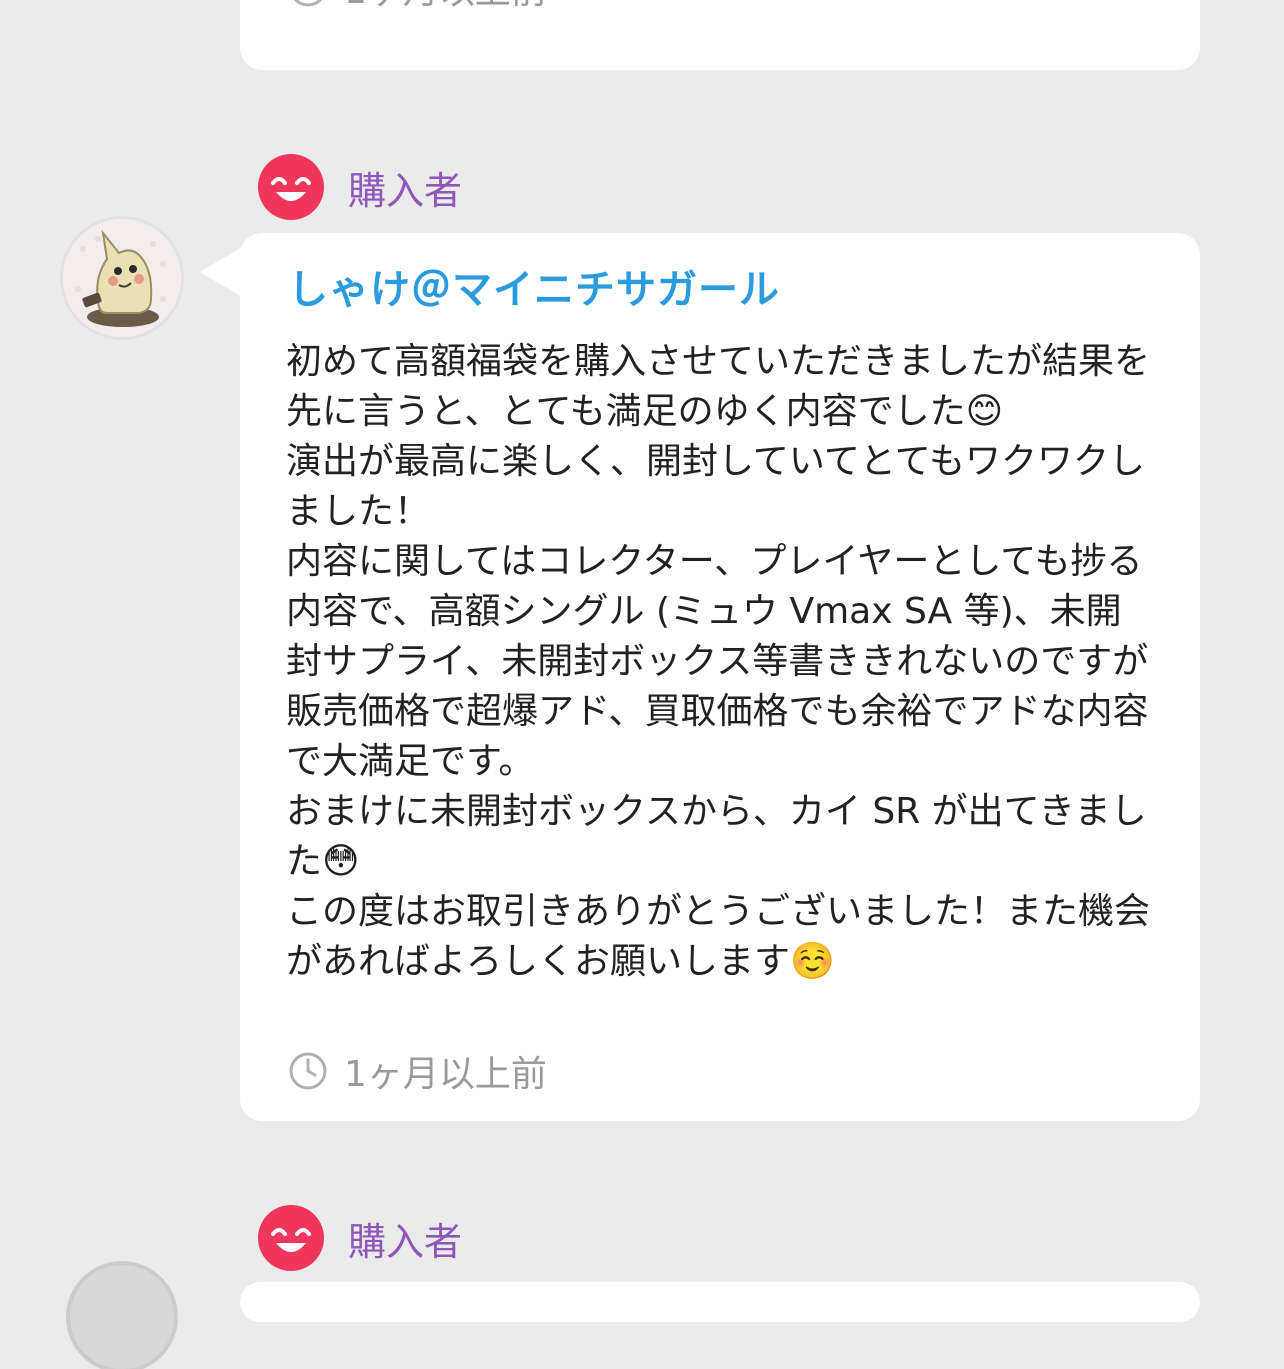 The width and height of the screenshot is (1284, 1369). I want to click on avatar-image, so click(122, 278).